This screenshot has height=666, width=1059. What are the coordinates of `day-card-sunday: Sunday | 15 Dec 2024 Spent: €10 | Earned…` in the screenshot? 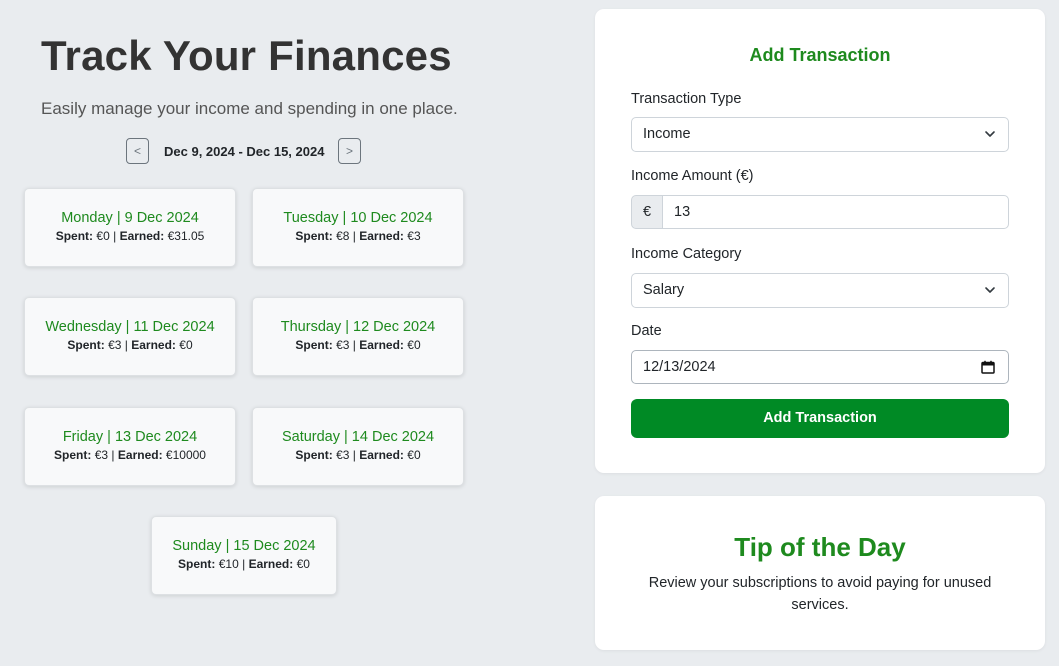 It's located at (244, 555).